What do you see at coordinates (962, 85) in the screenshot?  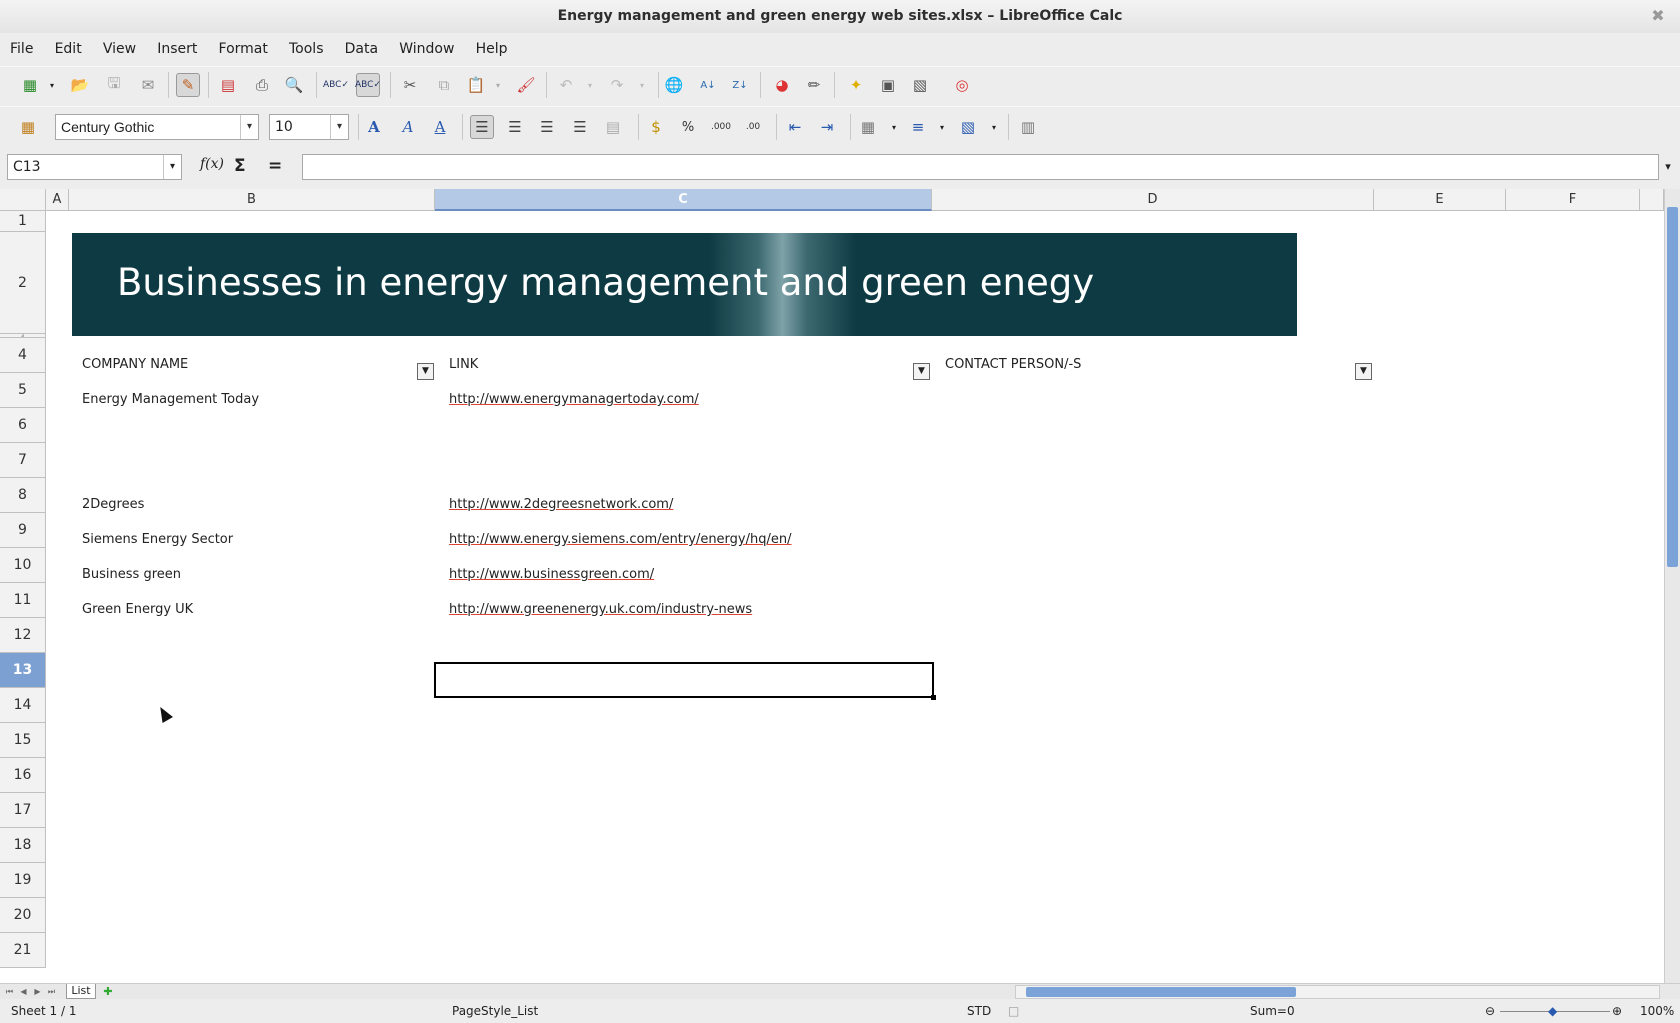 I see `help-icon: ◎` at bounding box center [962, 85].